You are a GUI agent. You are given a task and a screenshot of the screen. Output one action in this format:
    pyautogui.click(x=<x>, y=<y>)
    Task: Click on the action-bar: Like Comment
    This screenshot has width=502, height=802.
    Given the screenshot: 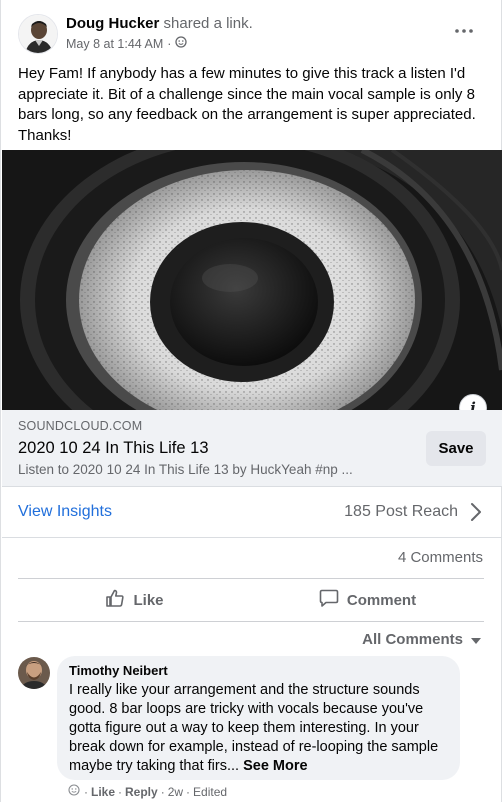 What is the action you would take?
    pyautogui.click(x=251, y=600)
    